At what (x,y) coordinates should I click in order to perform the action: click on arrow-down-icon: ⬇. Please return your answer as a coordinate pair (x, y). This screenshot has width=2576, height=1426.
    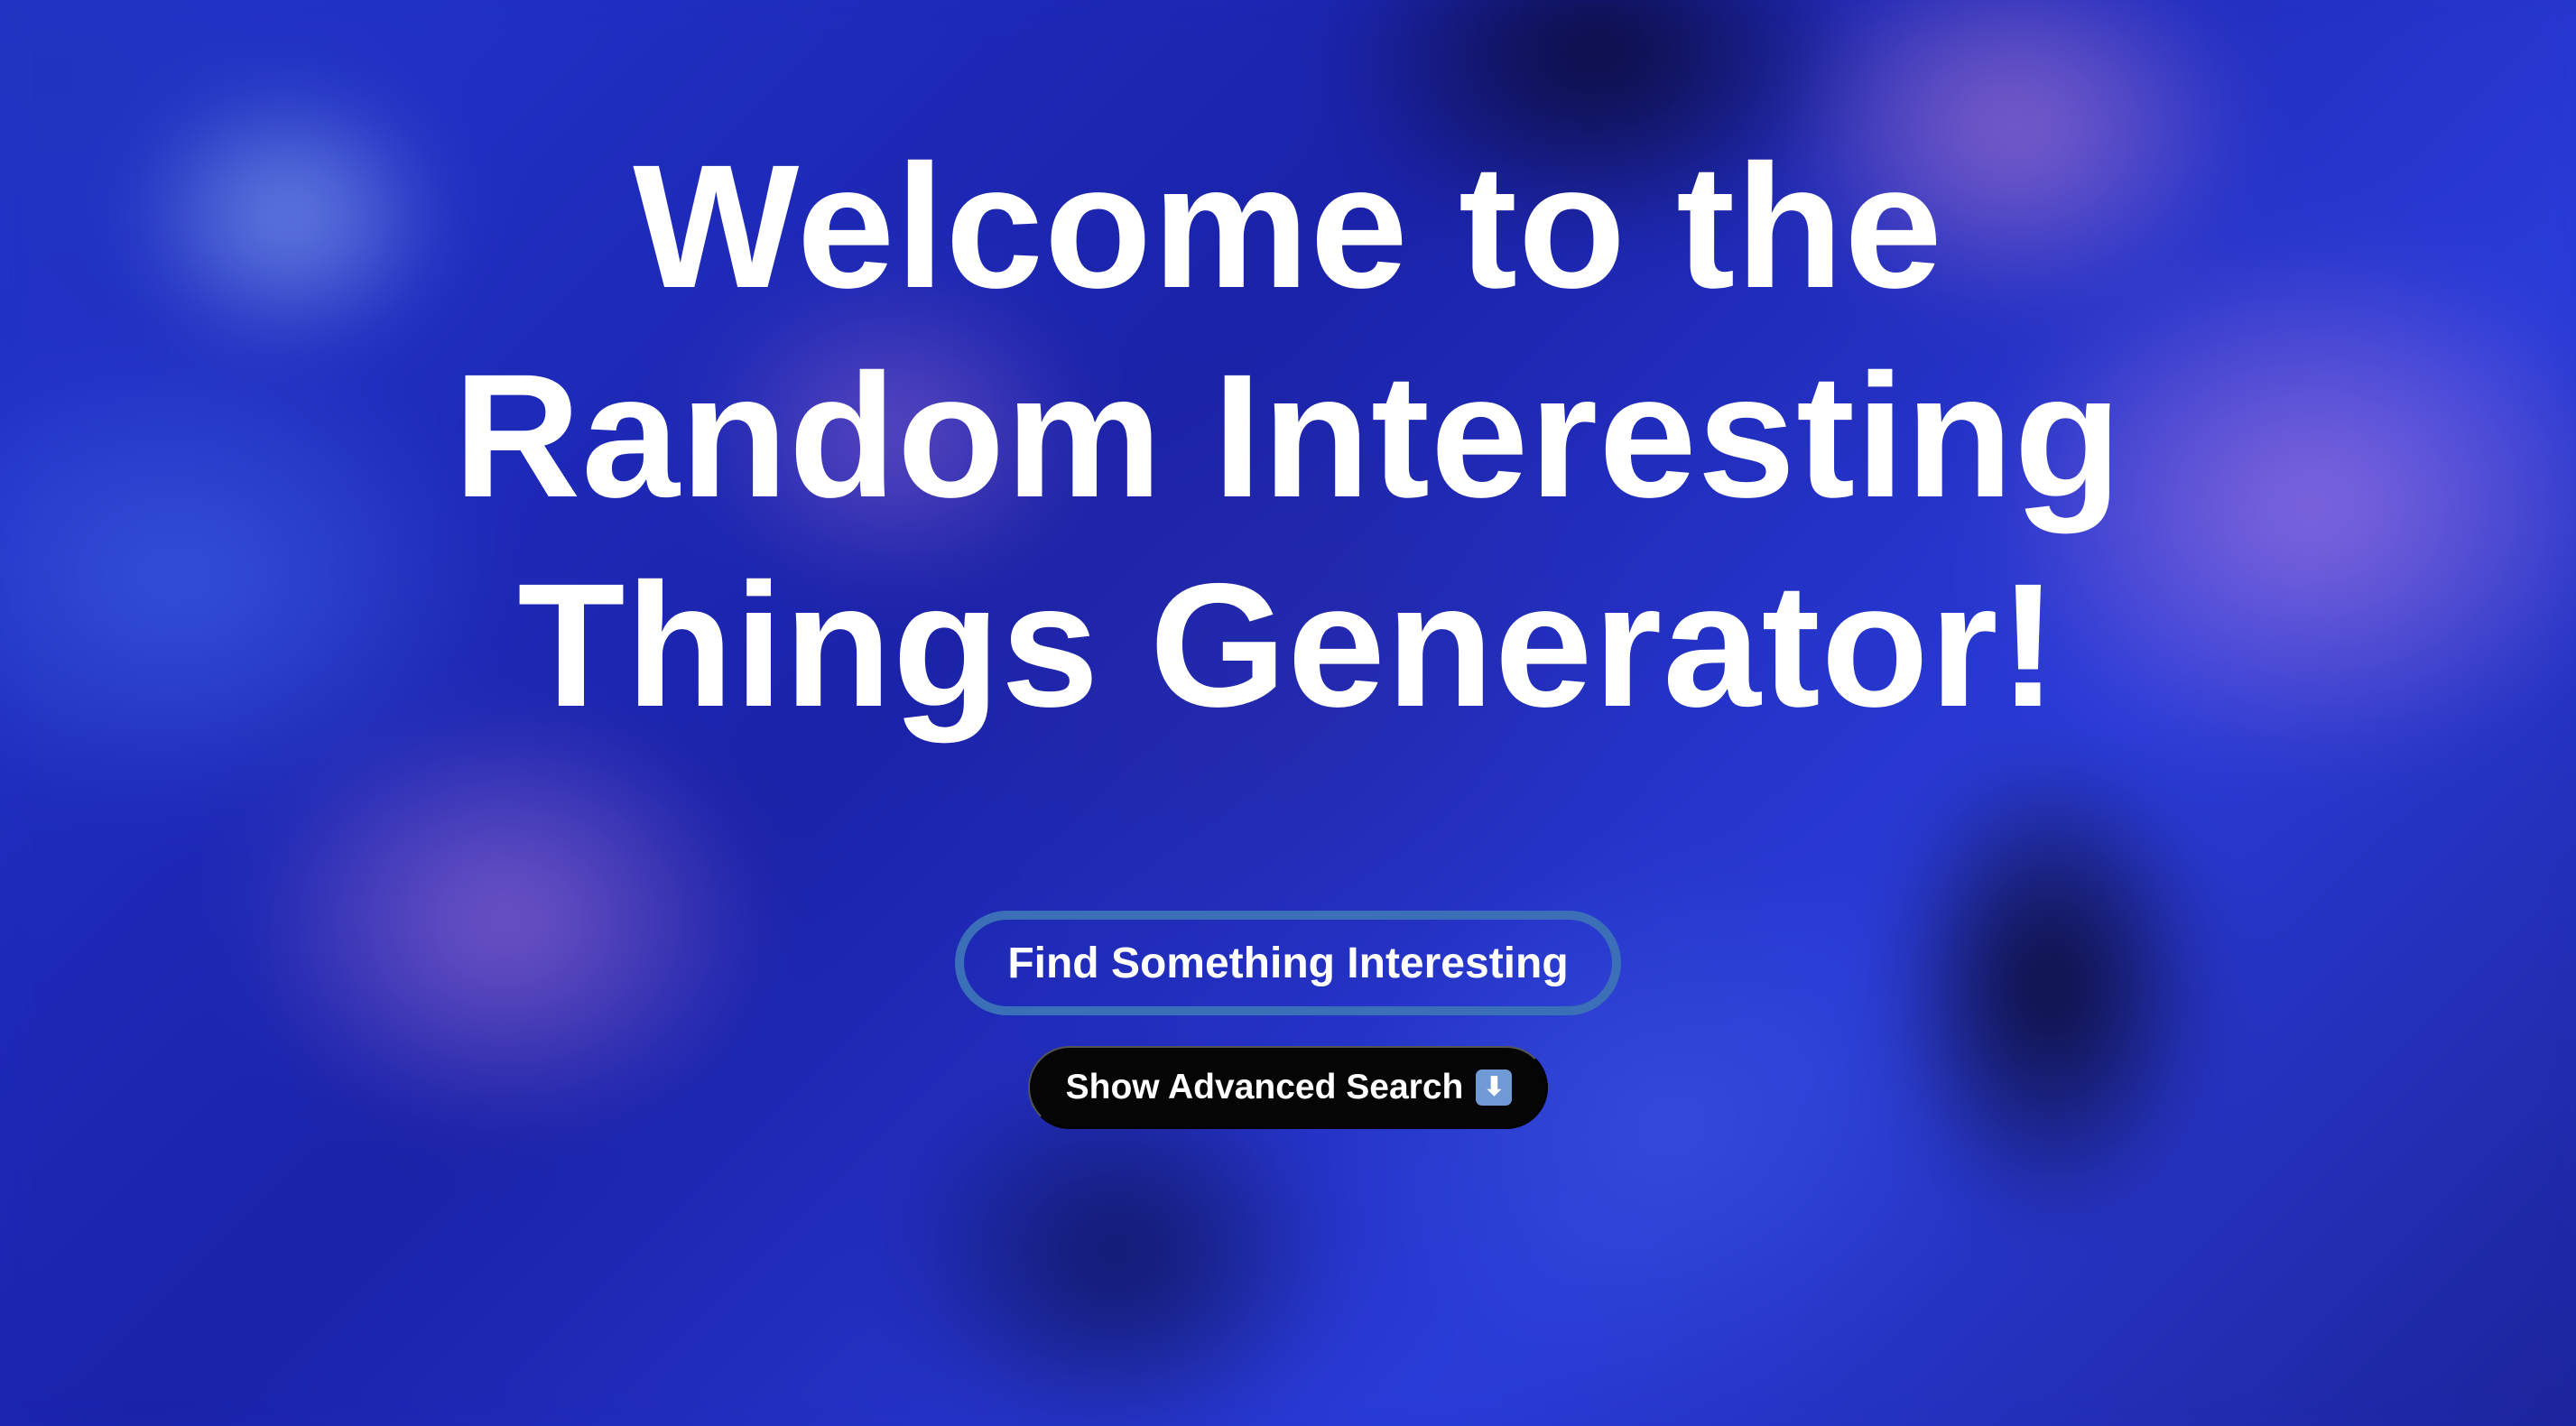
    Looking at the image, I should click on (1494, 1088).